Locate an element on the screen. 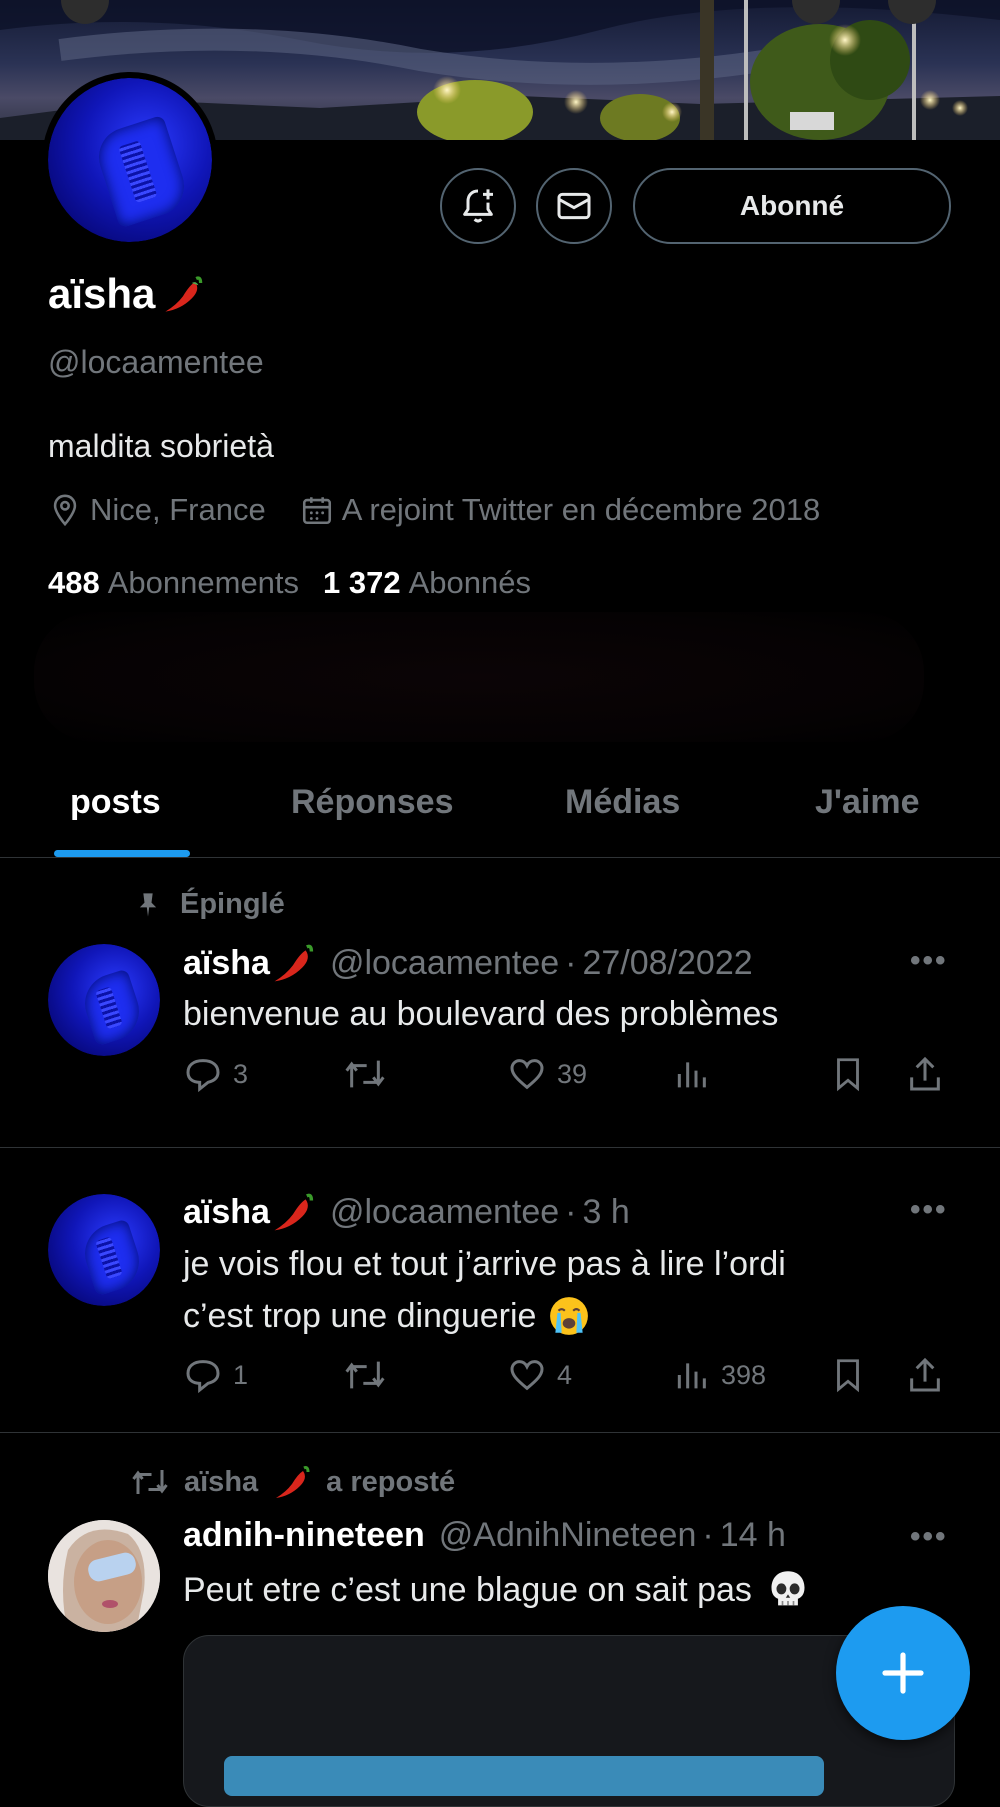 Image resolution: width=1000 pixels, height=1807 pixels. tweet-actions: 3 39 is located at coordinates (568, 1079).